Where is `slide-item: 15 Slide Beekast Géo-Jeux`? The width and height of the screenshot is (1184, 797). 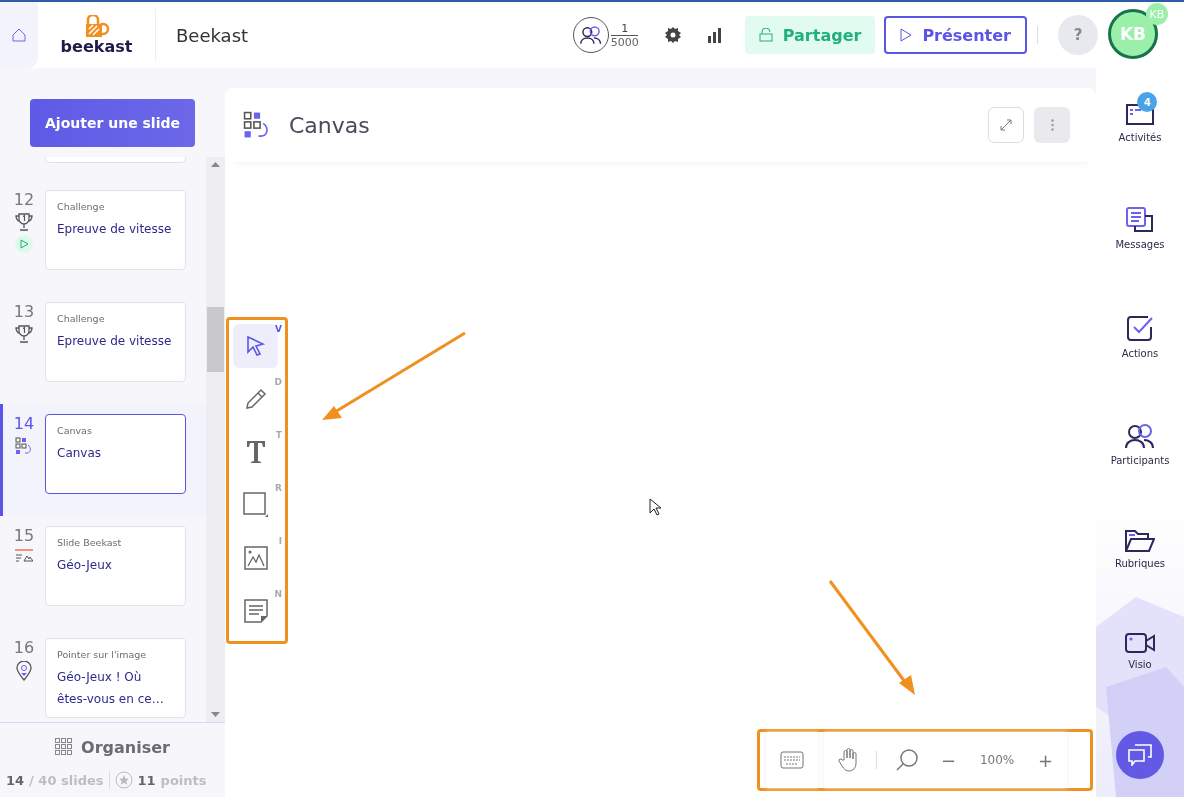
slide-item: 15 Slide Beekast Géo-Jeux is located at coordinates (103, 572).